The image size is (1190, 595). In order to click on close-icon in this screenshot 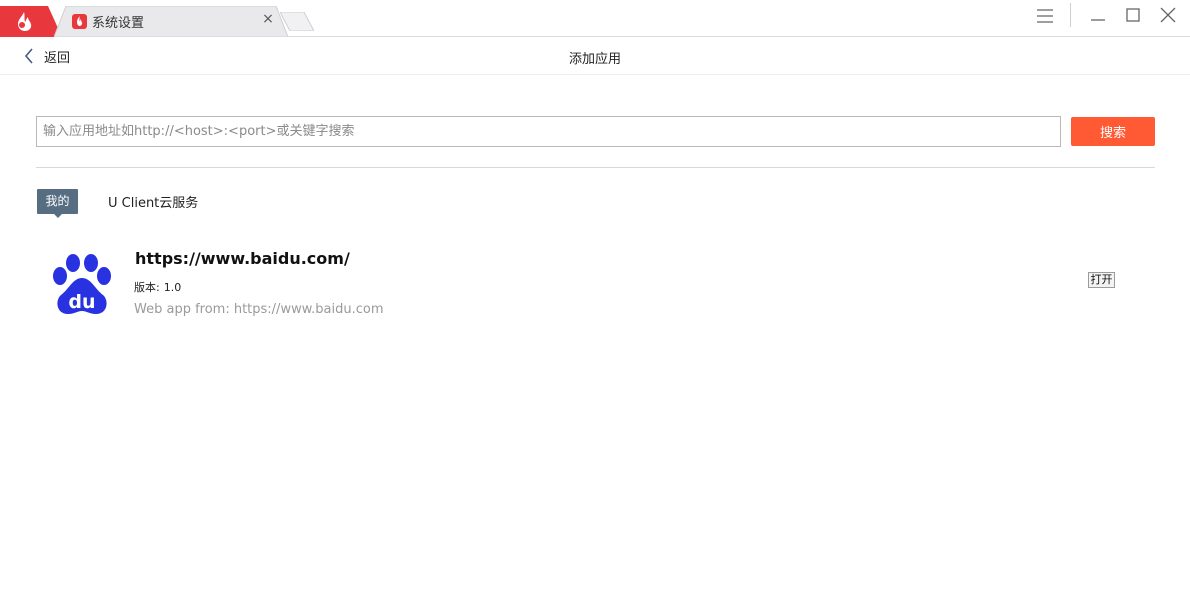, I will do `click(1168, 16)`.